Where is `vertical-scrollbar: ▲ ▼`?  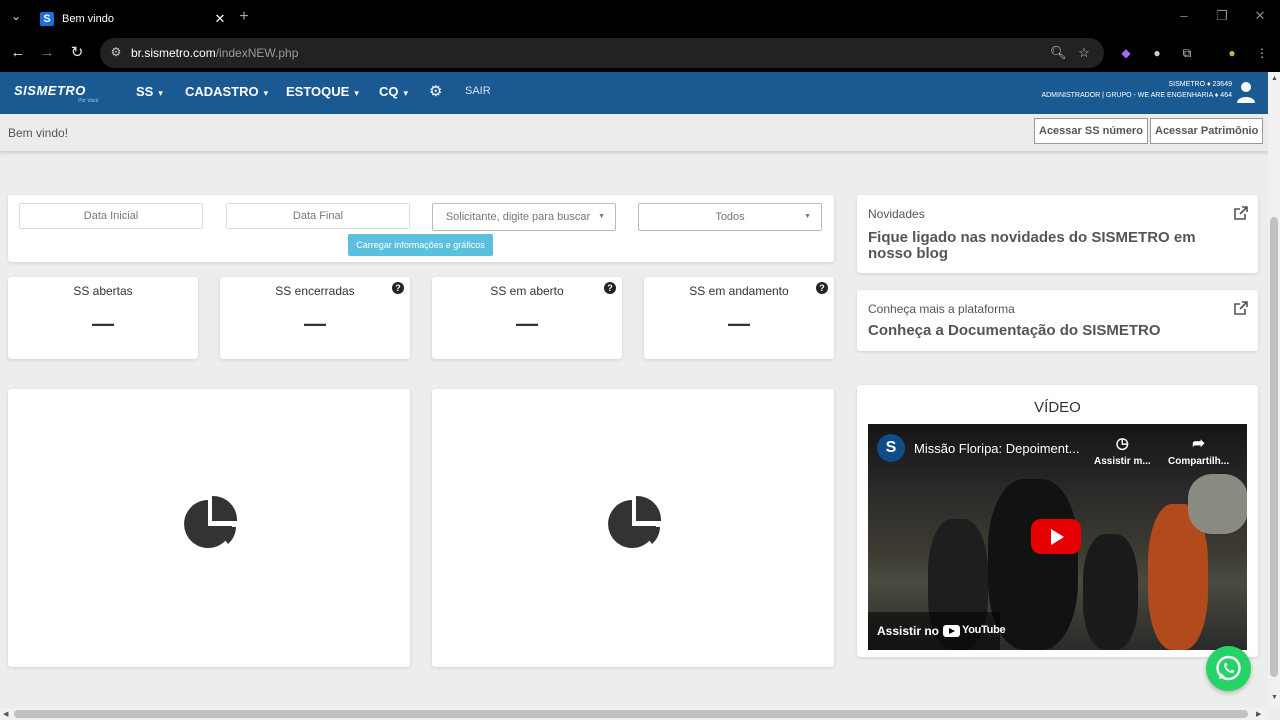 vertical-scrollbar: ▲ ▼ is located at coordinates (1274, 390).